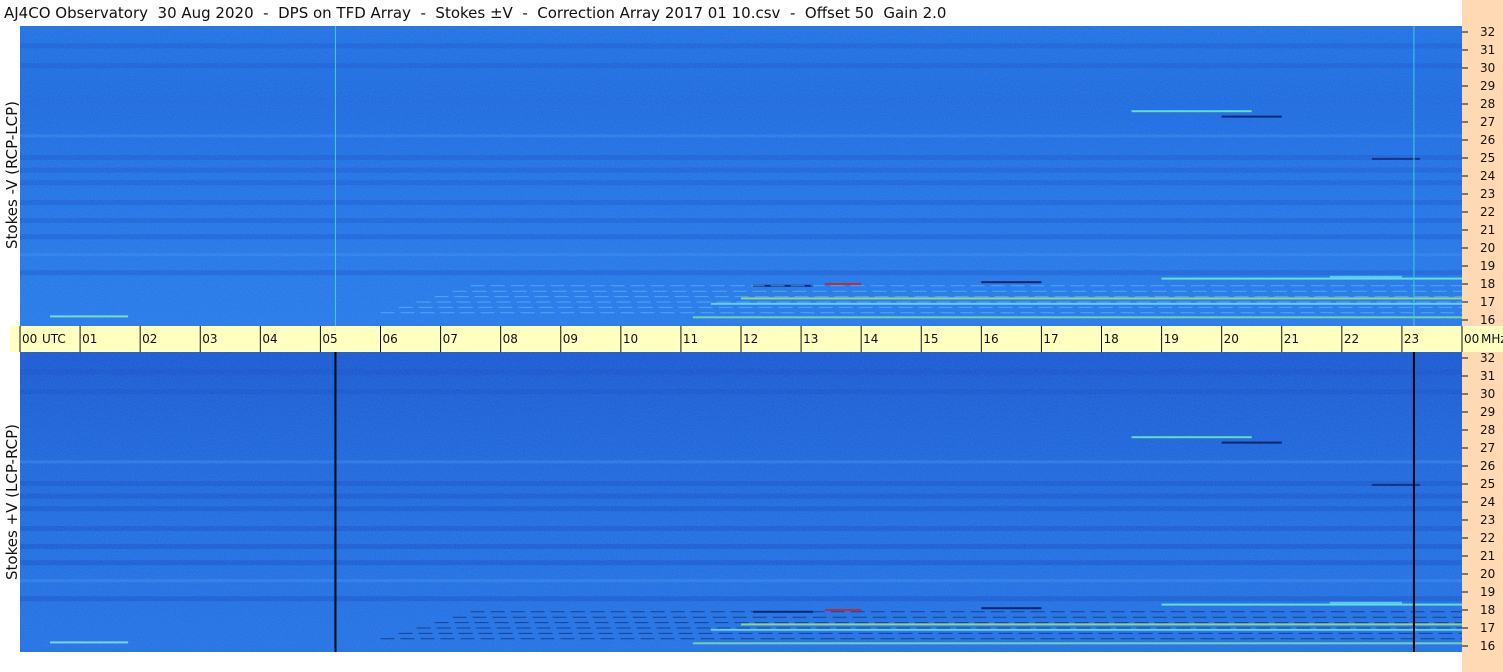 The image size is (1503, 672). Describe the element at coordinates (990, 339) in the screenshot. I see `time-tick-label: 16` at that location.